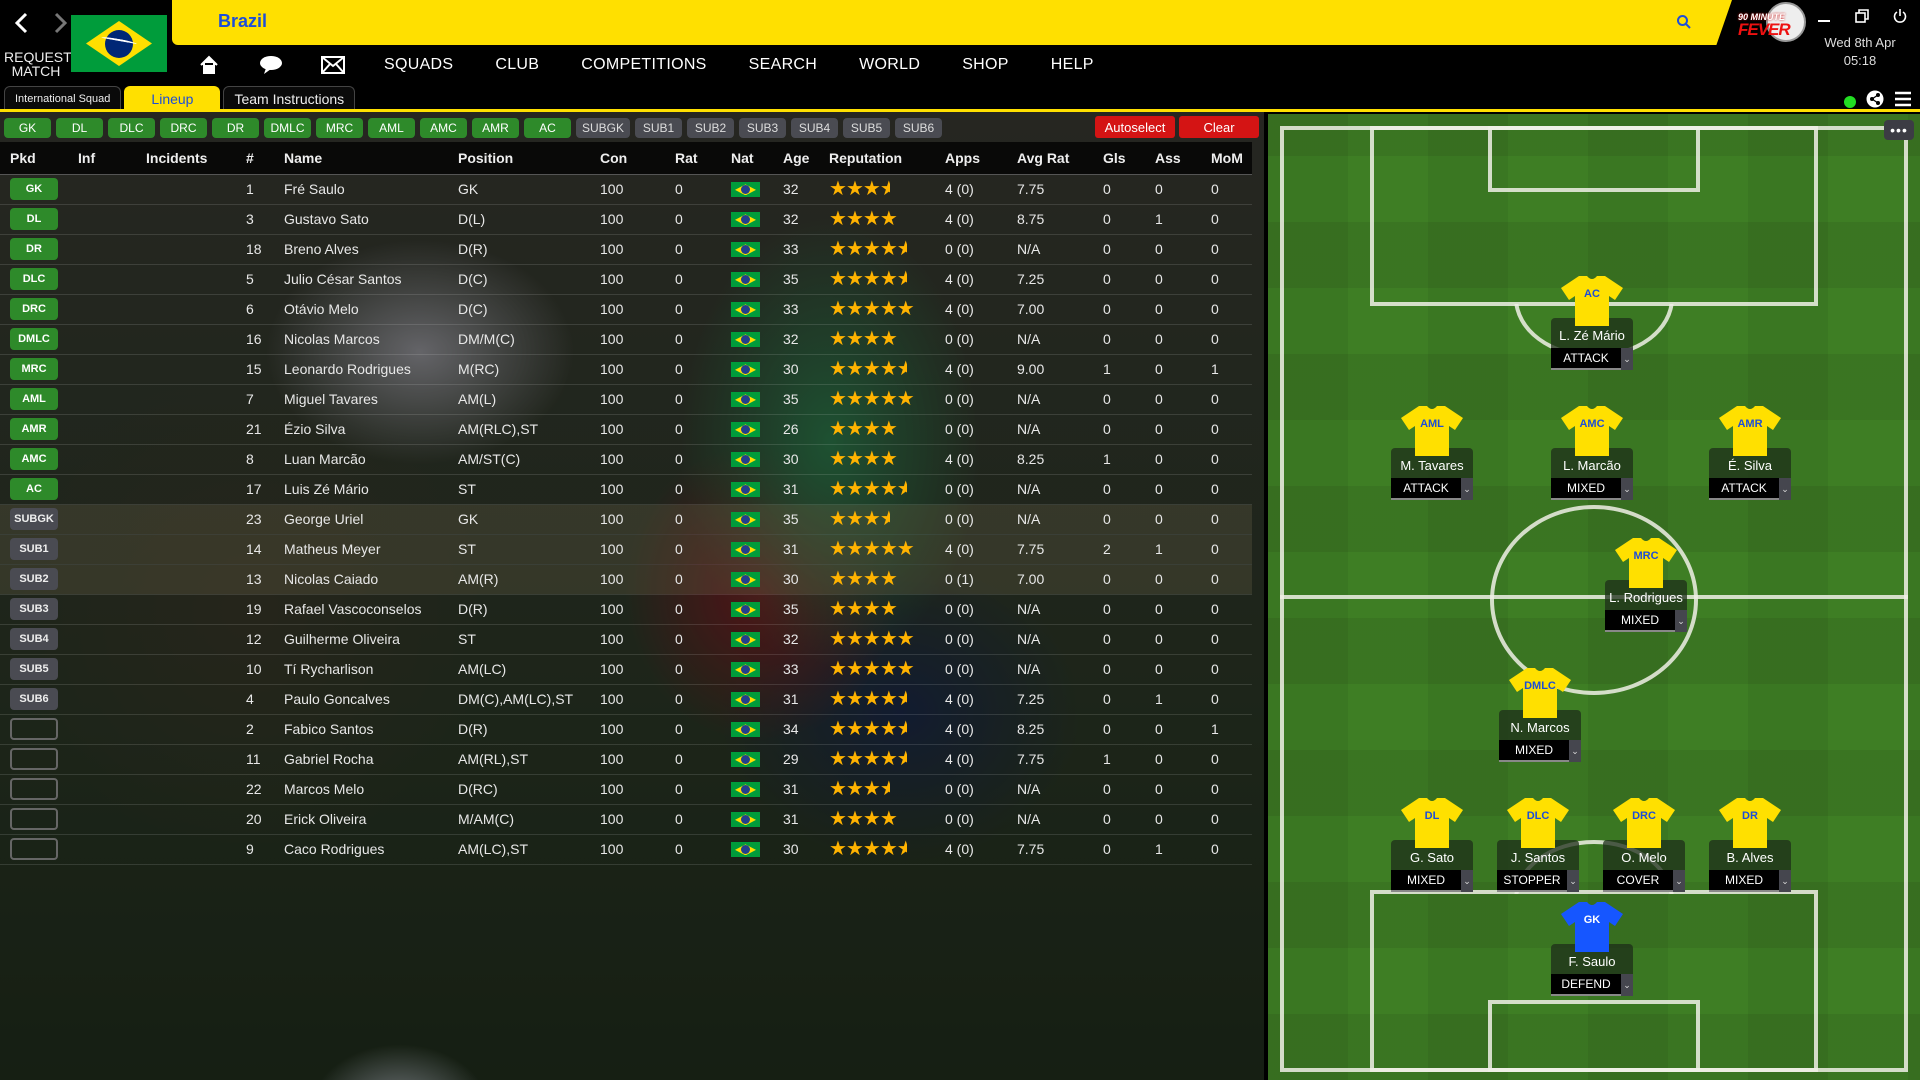  I want to click on formation-player-name: O. Melo, so click(1644, 859).